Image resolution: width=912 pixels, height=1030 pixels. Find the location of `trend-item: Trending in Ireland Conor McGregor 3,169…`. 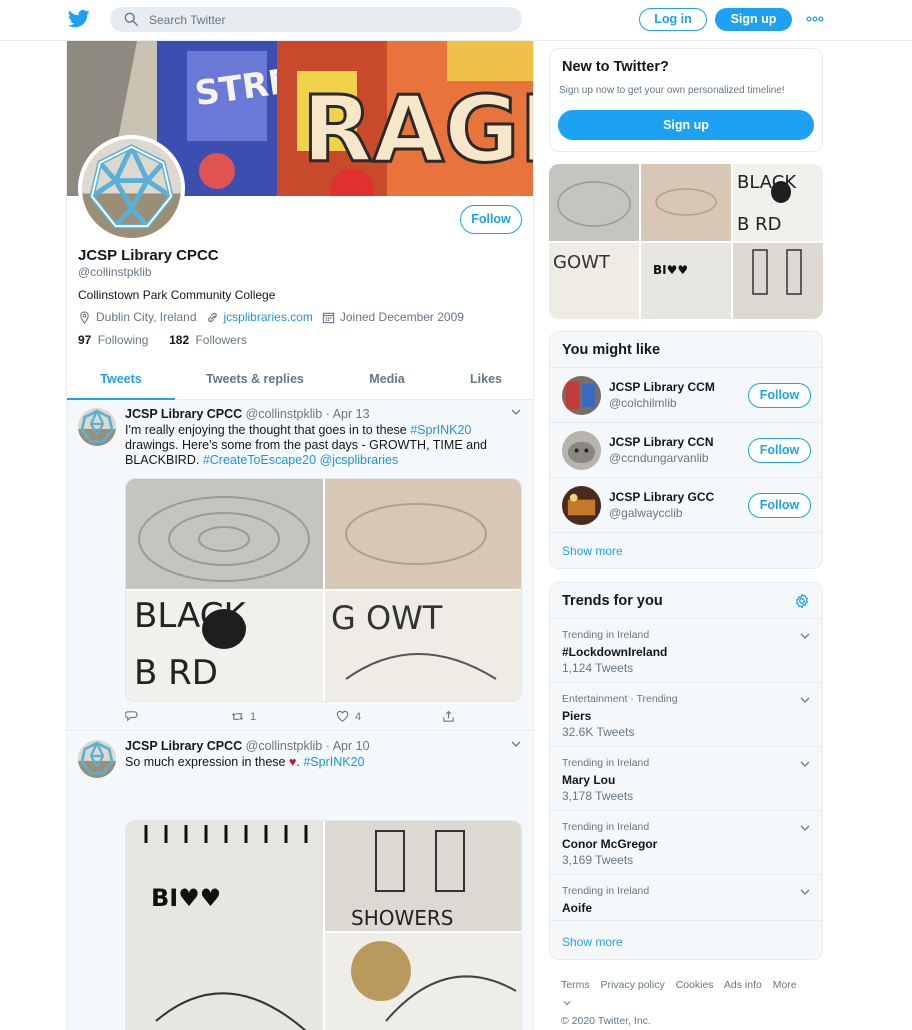

trend-item: Trending in Ireland Conor McGregor 3,169… is located at coordinates (686, 842).